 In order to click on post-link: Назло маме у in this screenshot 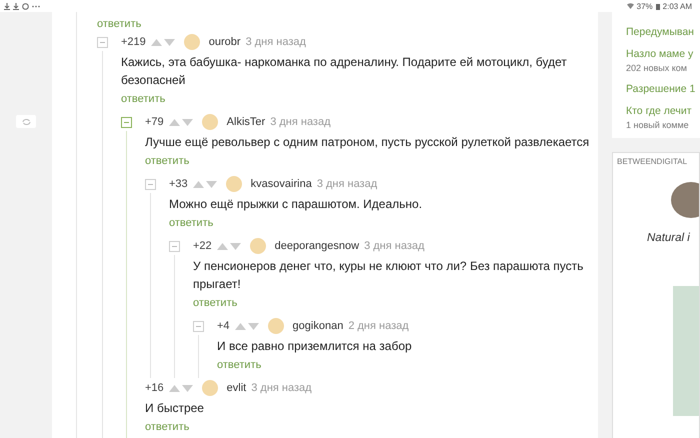, I will do `click(660, 54)`.